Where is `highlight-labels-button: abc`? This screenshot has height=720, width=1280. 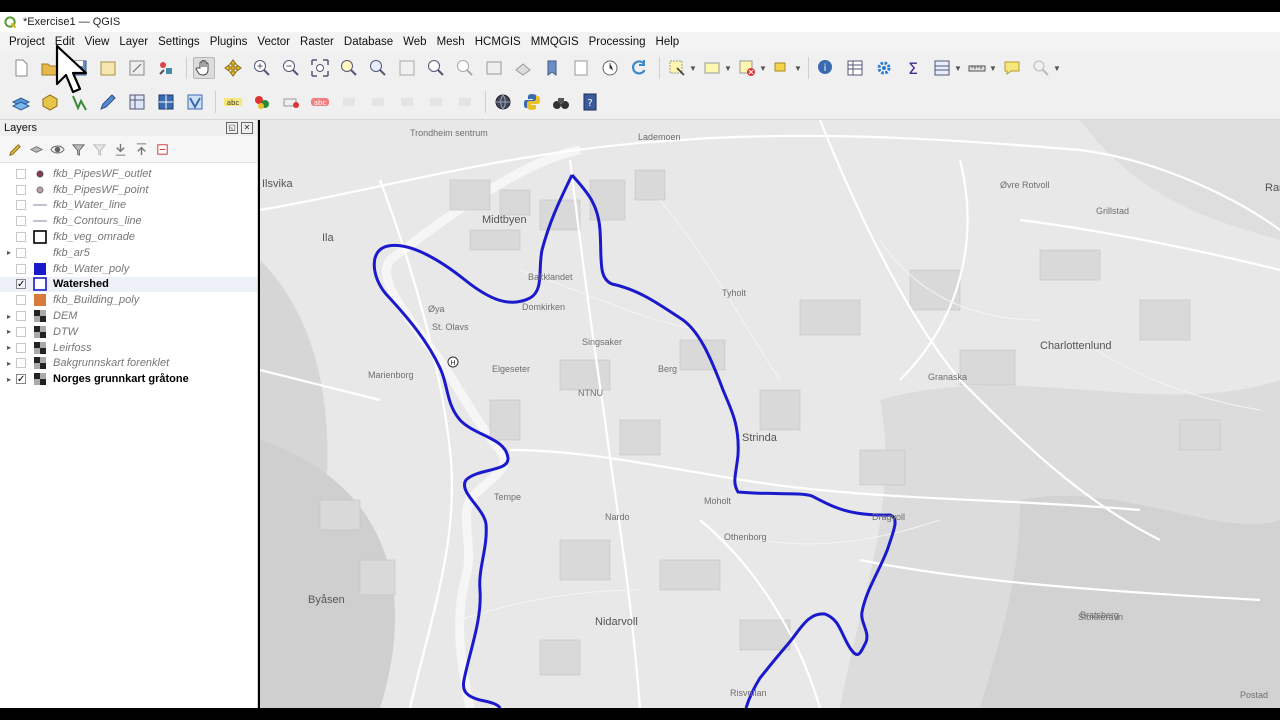 highlight-labels-button: abc is located at coordinates (320, 102).